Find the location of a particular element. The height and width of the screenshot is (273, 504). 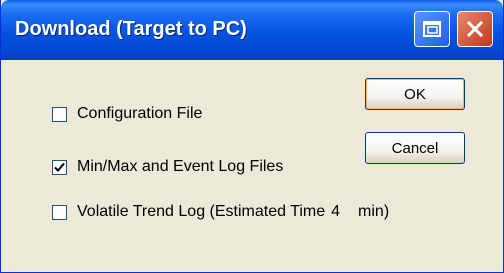

minmax-event-log-option: Min/Max and Event Log Files is located at coordinates (167, 167).